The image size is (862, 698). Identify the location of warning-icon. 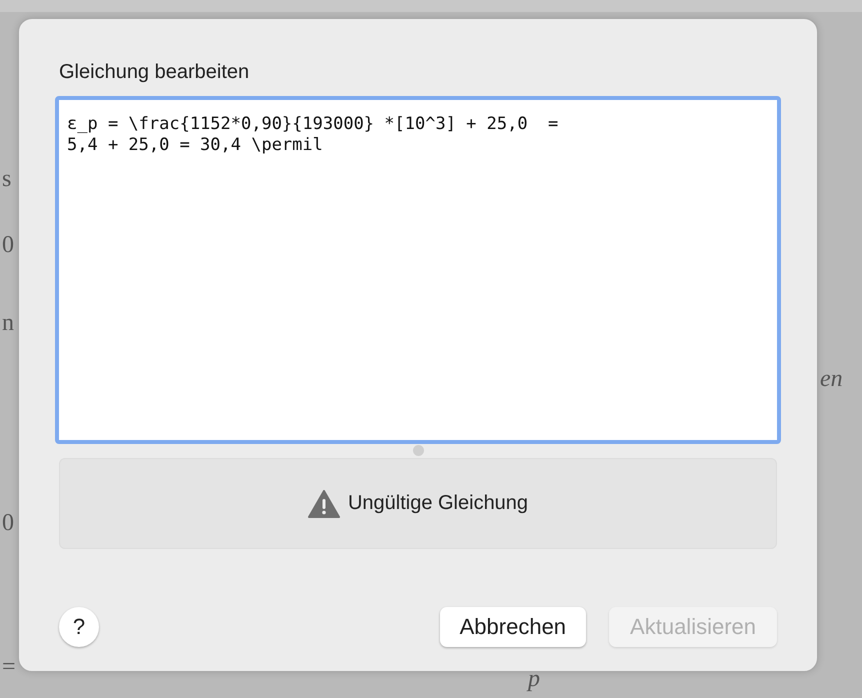
(324, 504).